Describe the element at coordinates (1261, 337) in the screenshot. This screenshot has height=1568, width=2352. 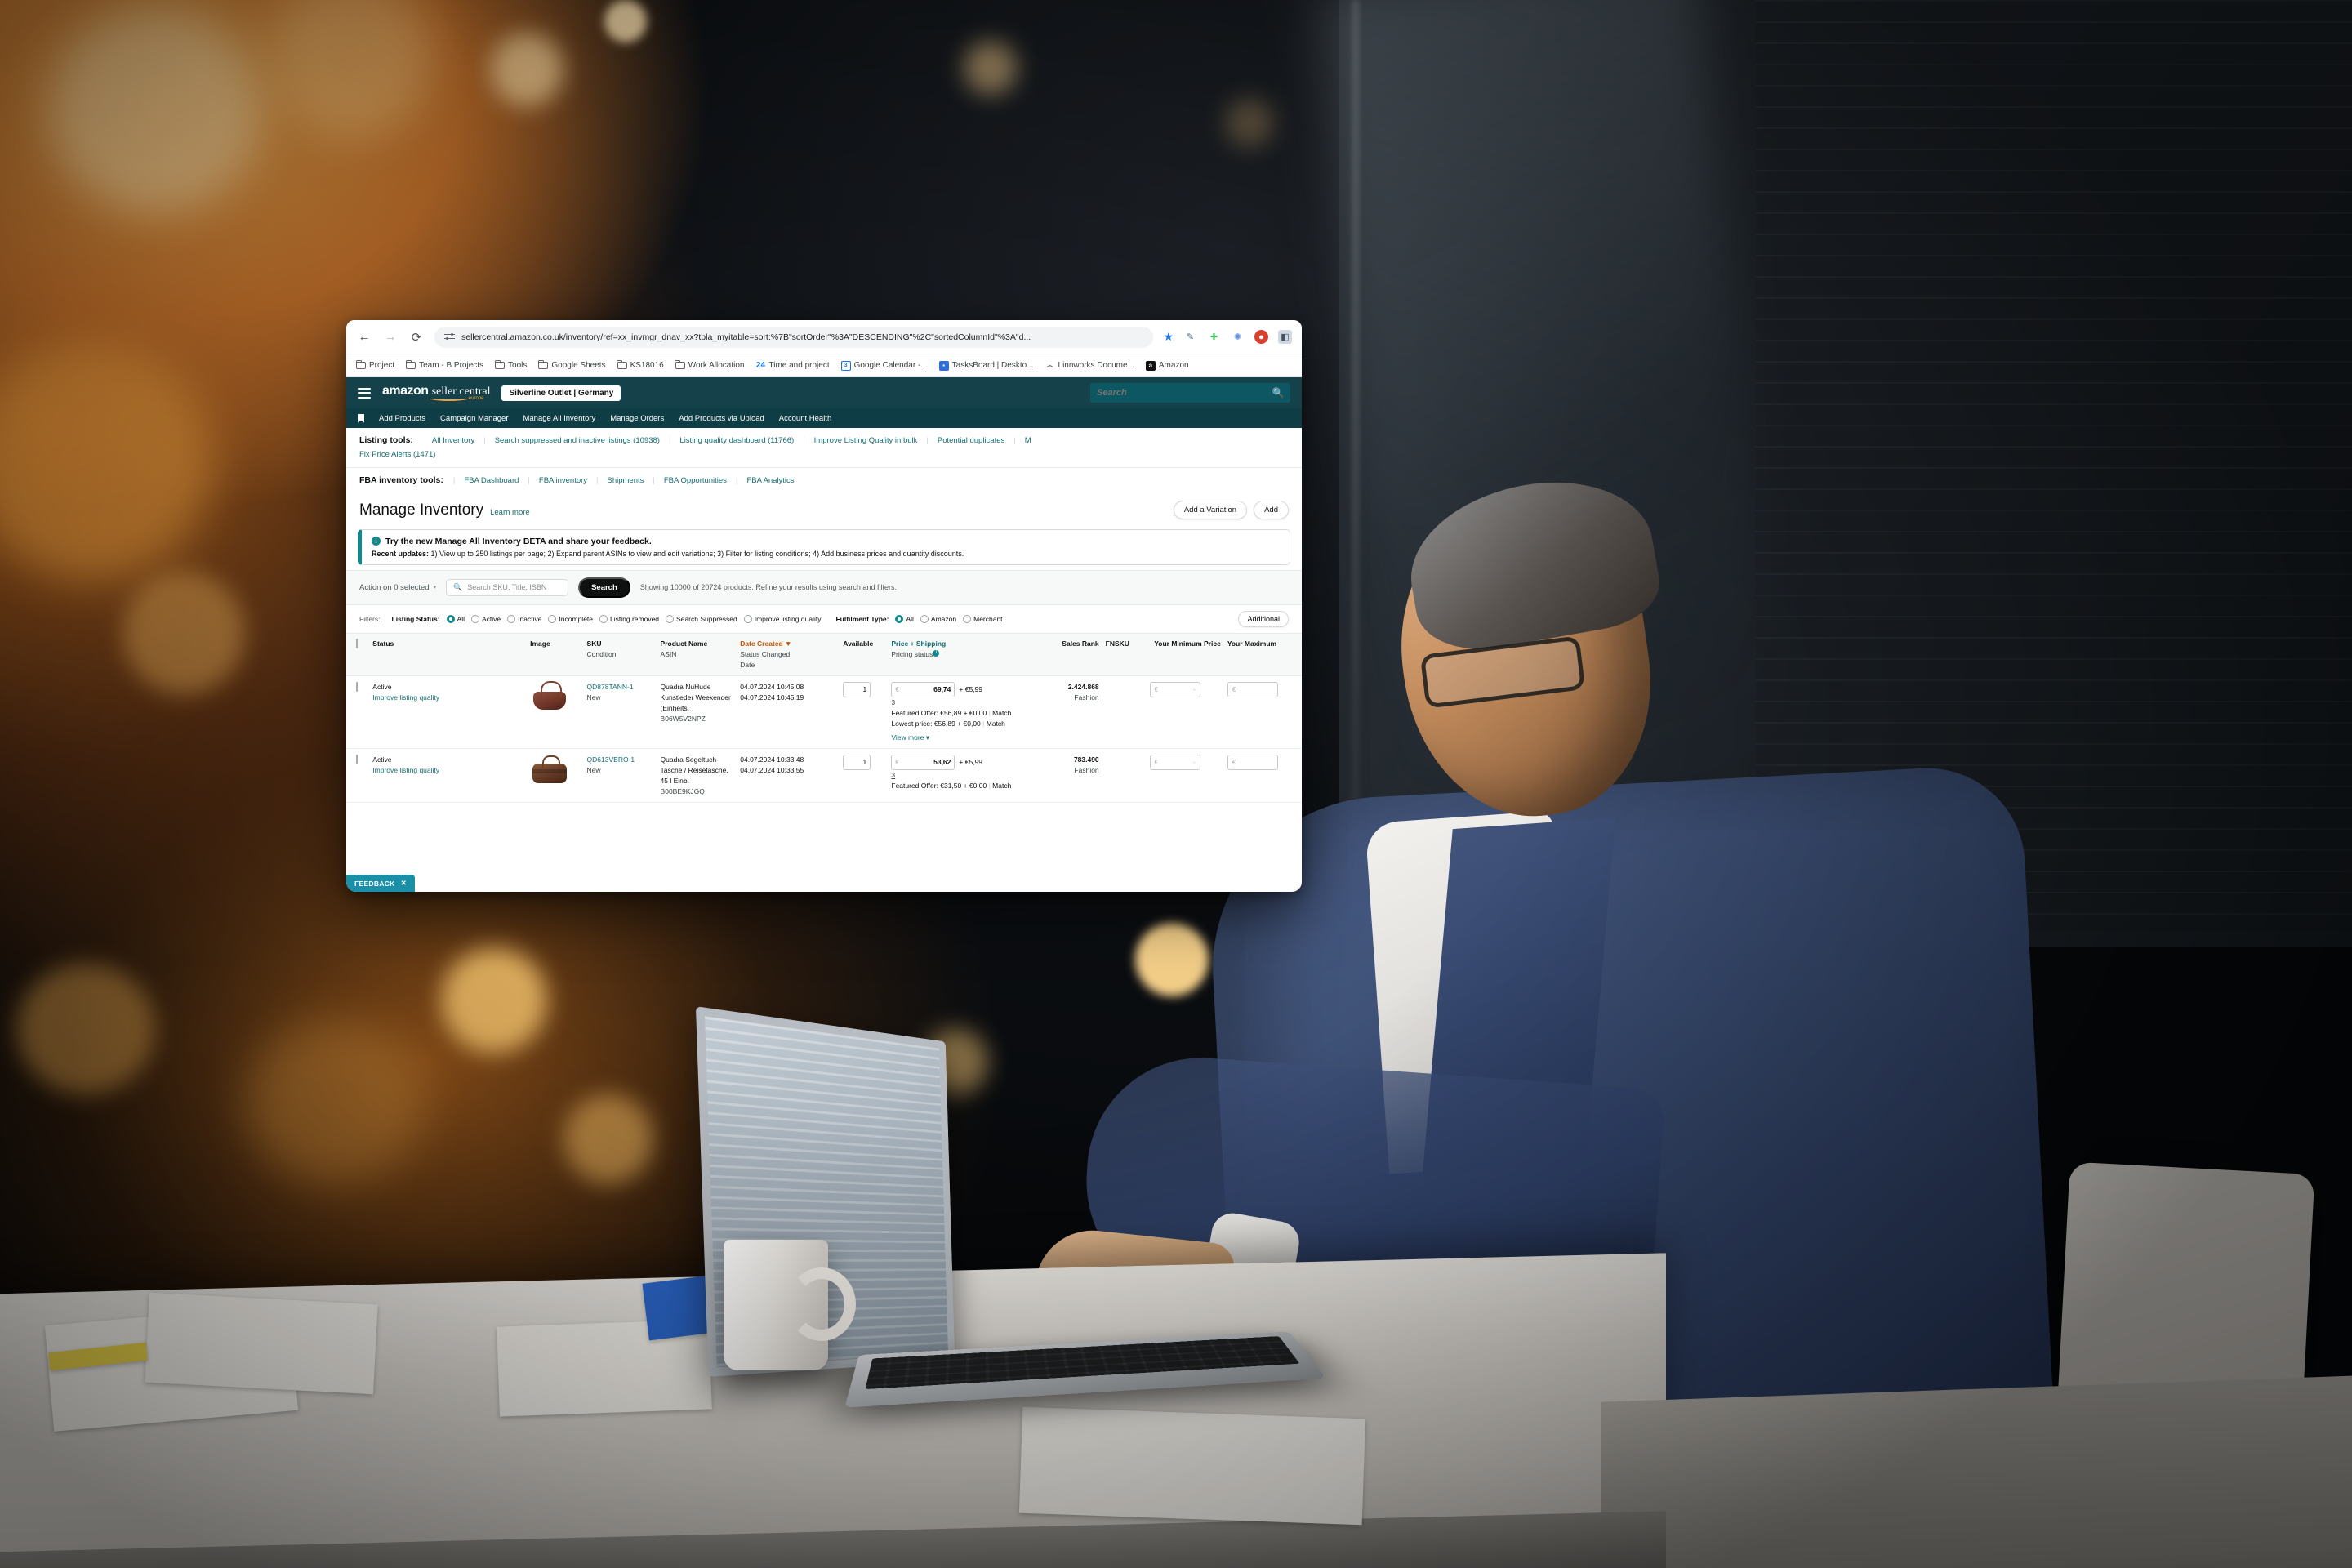
I see `extension-pokeball-icon: ●` at that location.